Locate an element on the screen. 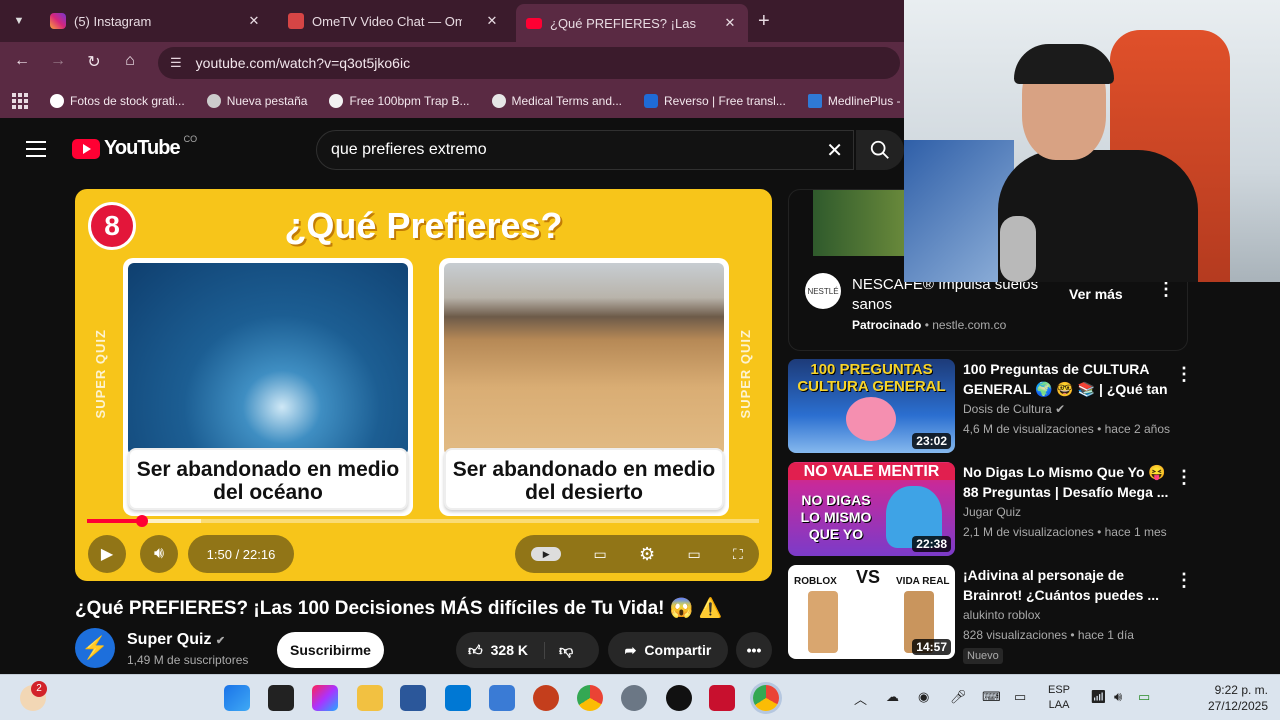 The height and width of the screenshot is (720, 1280). like-dislike-group: 👍︎ 328 K 👎︎ is located at coordinates (527, 650).